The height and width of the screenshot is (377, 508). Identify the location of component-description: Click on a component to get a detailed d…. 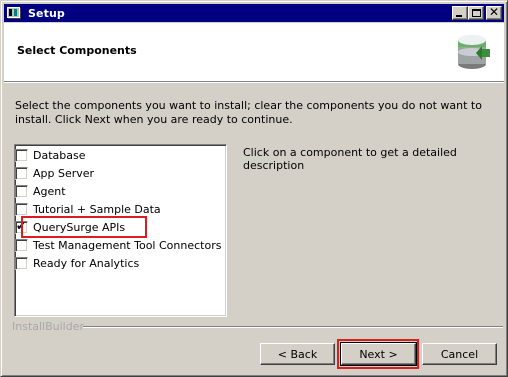
(350, 159).